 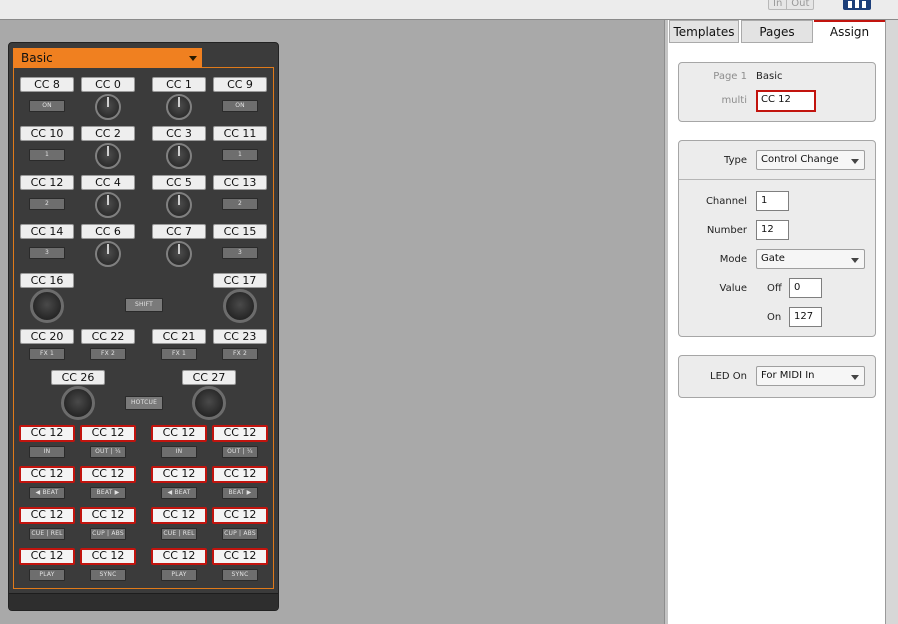 I want to click on in-button: In, so click(x=777, y=4).